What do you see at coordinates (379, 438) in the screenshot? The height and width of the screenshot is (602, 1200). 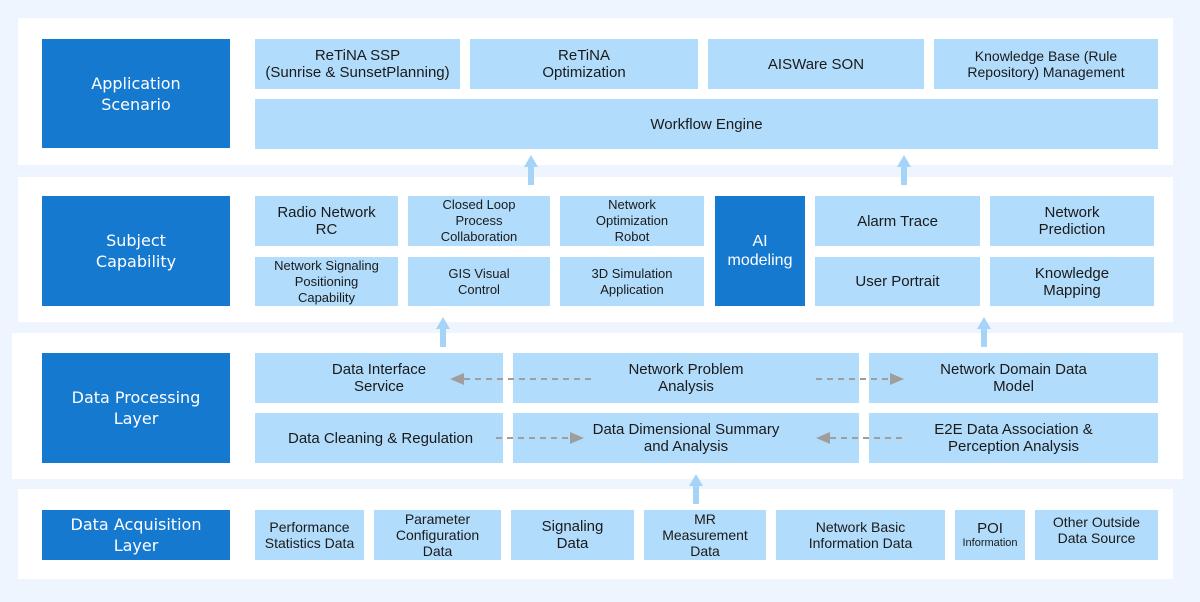 I see `data-cleaning-module: Data Cleaning & Regulation` at bounding box center [379, 438].